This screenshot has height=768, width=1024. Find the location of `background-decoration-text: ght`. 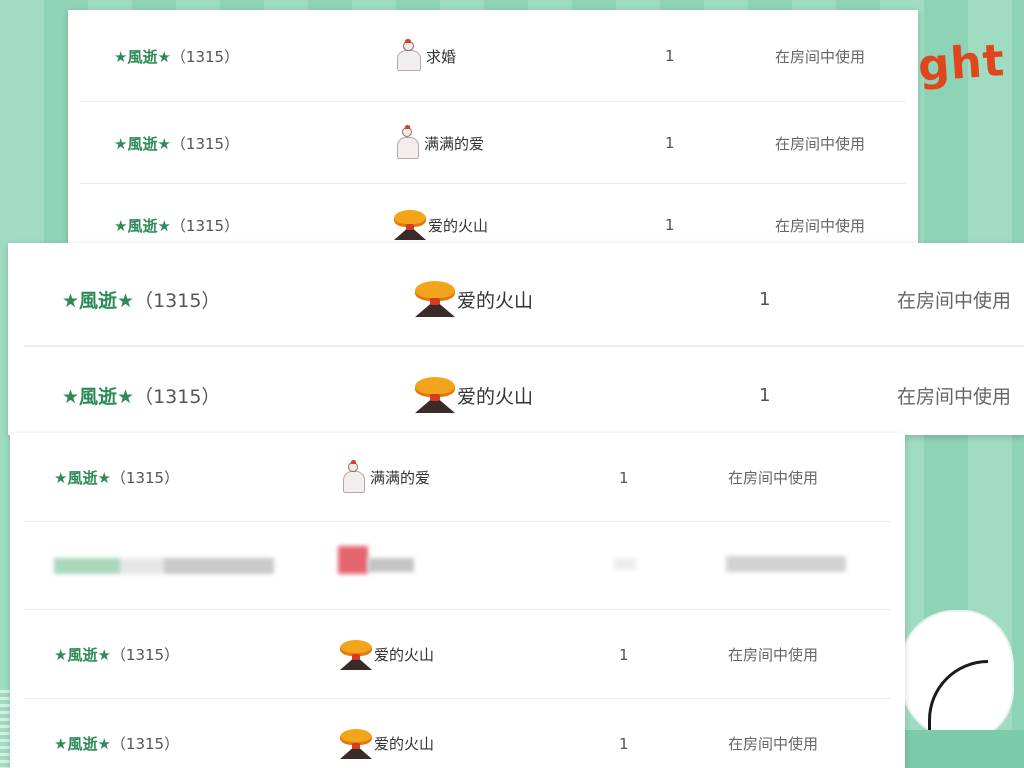

background-decoration-text: ght is located at coordinates (961, 63).